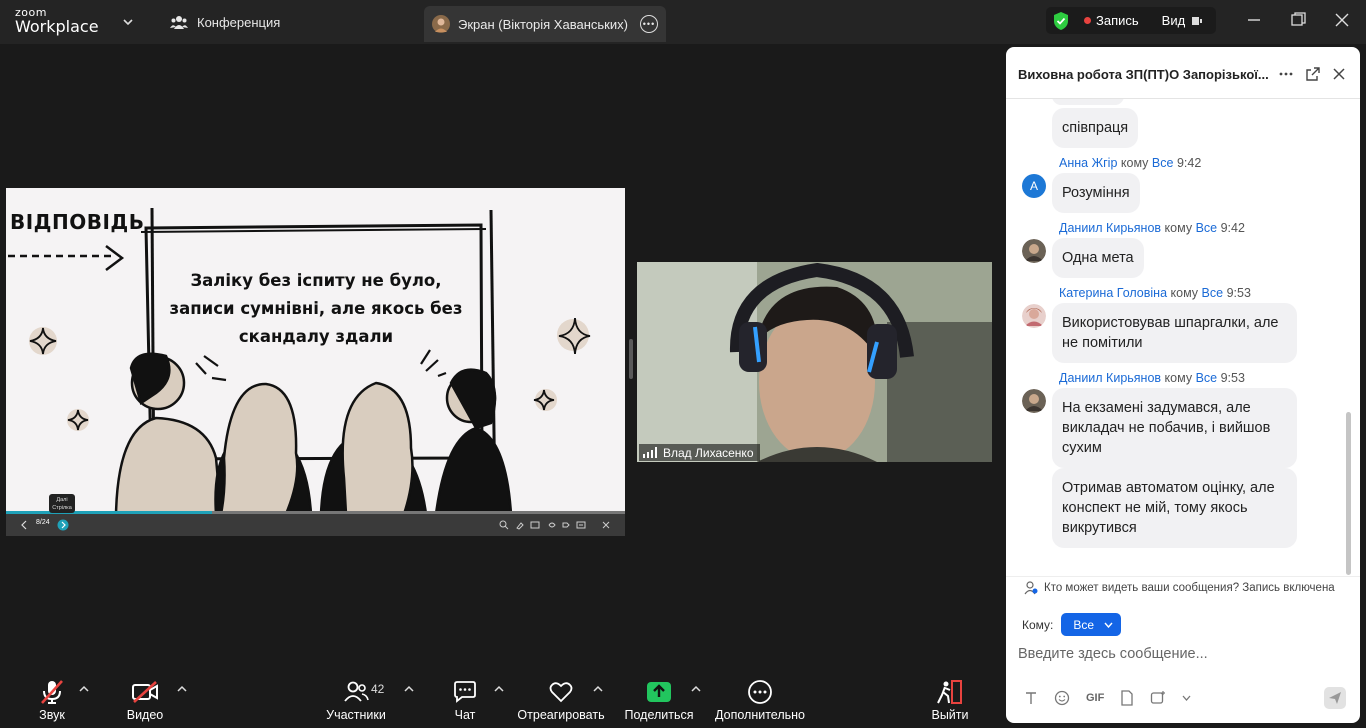  What do you see at coordinates (1183, 654) in the screenshot?
I see `message-input` at bounding box center [1183, 654].